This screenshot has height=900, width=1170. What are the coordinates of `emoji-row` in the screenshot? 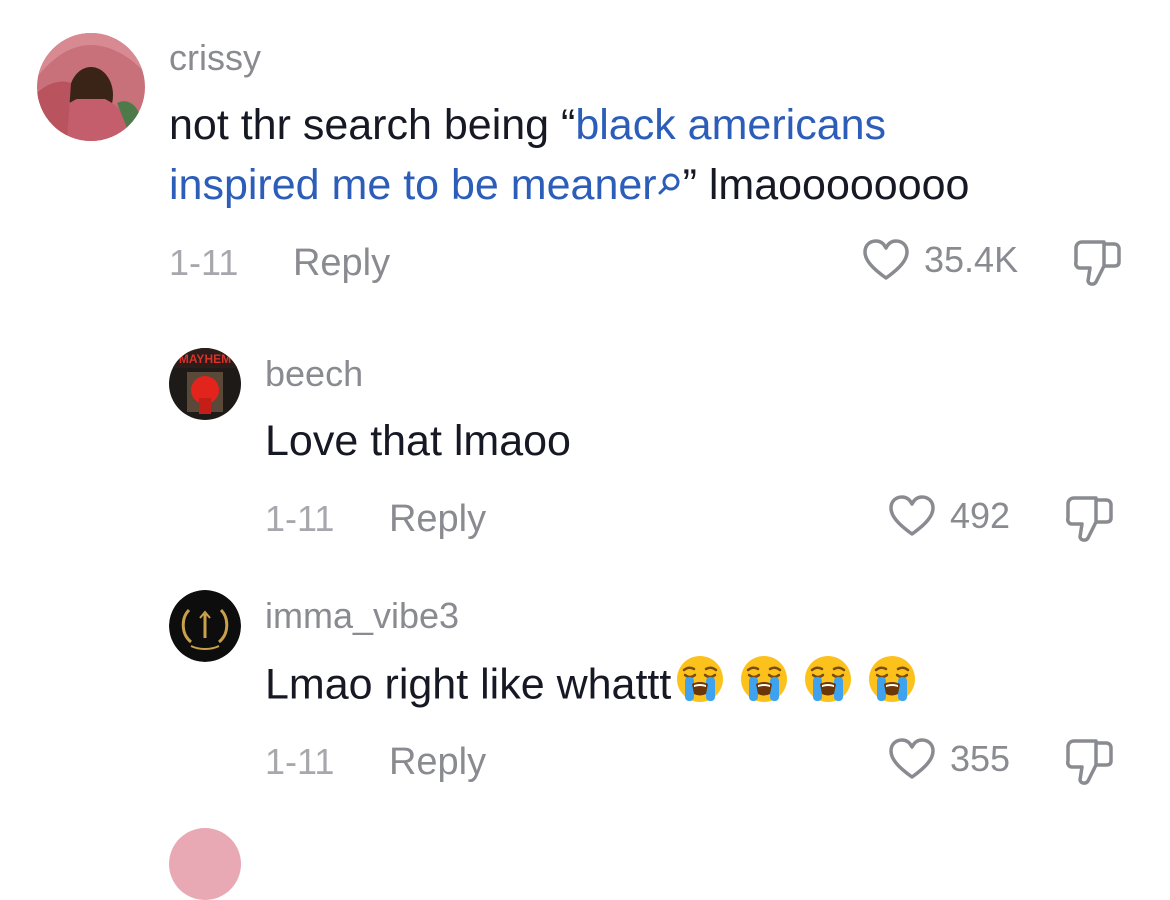 It's located at (794, 682).